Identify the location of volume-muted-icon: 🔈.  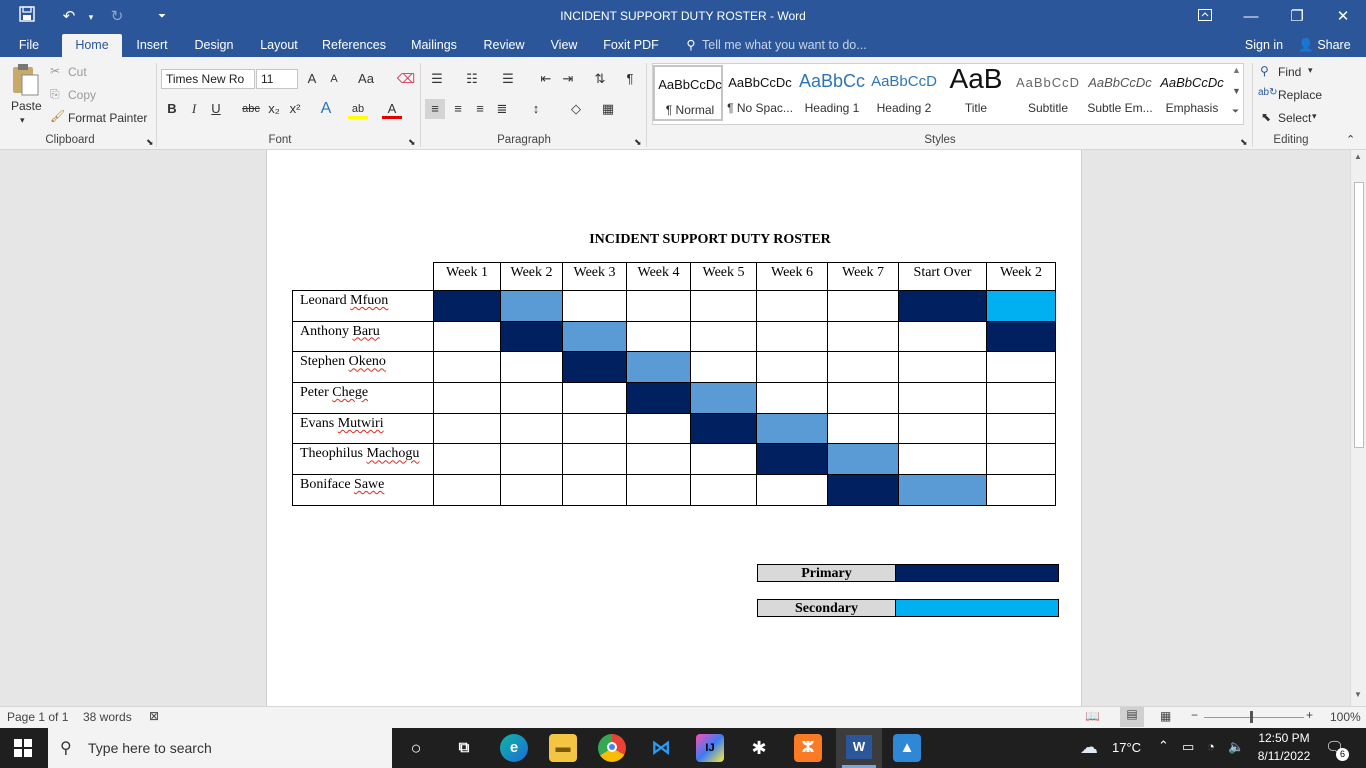
(1236, 747).